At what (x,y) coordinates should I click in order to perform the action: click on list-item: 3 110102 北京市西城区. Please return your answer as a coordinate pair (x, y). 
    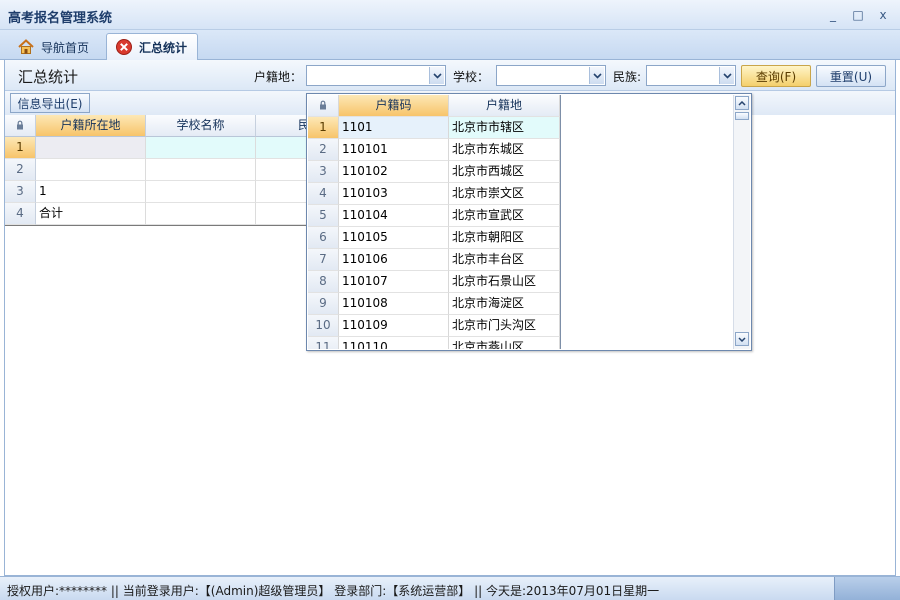
    Looking at the image, I should click on (434, 172).